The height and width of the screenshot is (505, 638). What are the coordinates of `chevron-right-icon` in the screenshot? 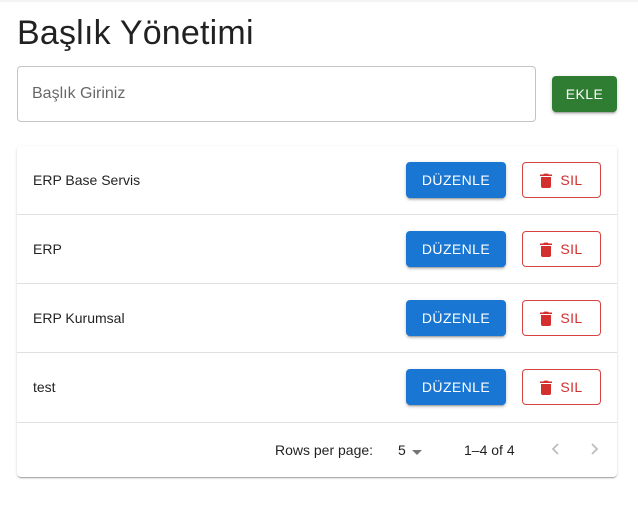 It's located at (595, 450).